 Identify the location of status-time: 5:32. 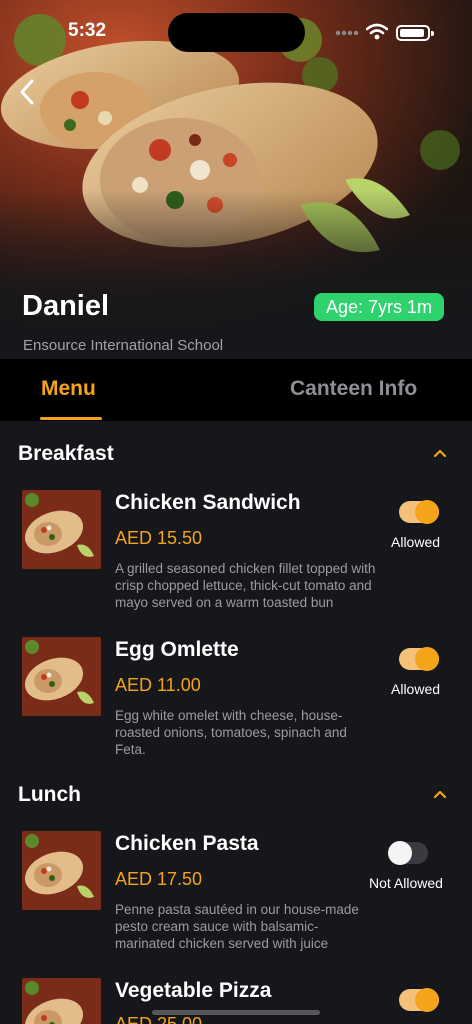
(87, 30).